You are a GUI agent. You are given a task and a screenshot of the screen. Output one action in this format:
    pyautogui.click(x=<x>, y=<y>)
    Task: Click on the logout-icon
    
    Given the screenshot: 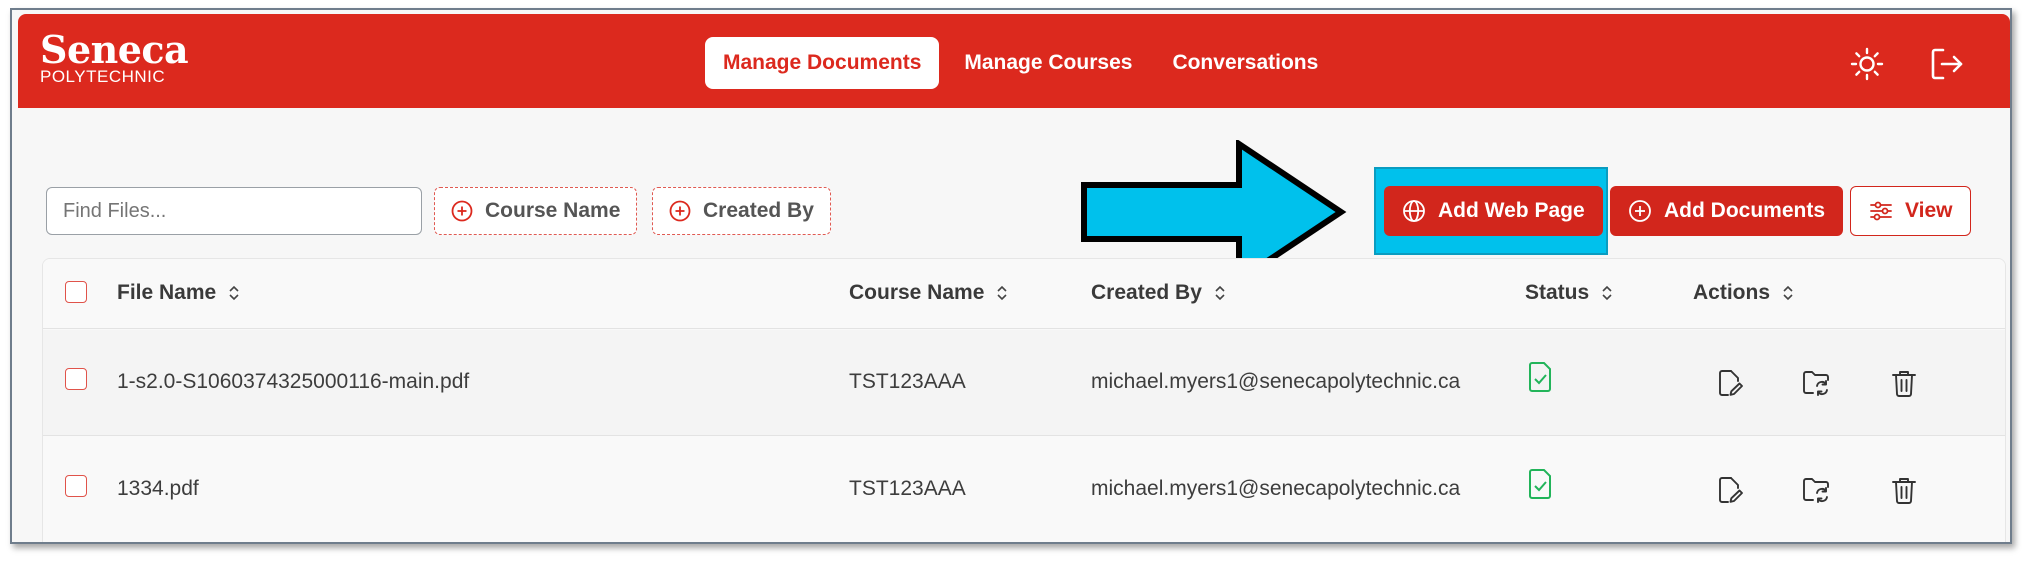 What is the action you would take?
    pyautogui.click(x=1947, y=64)
    